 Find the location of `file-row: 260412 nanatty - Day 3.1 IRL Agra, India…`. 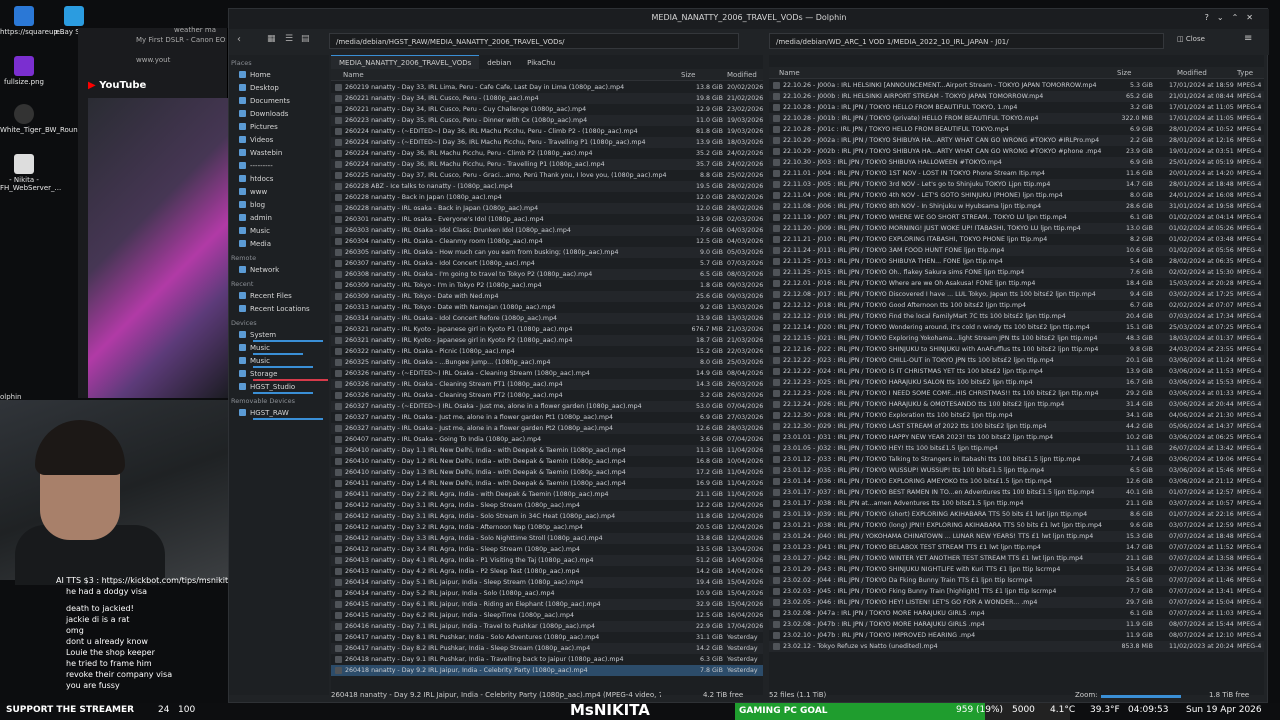

file-row: 260412 nanatty - Day 3.1 IRL Agra, India… is located at coordinates (547, 505).